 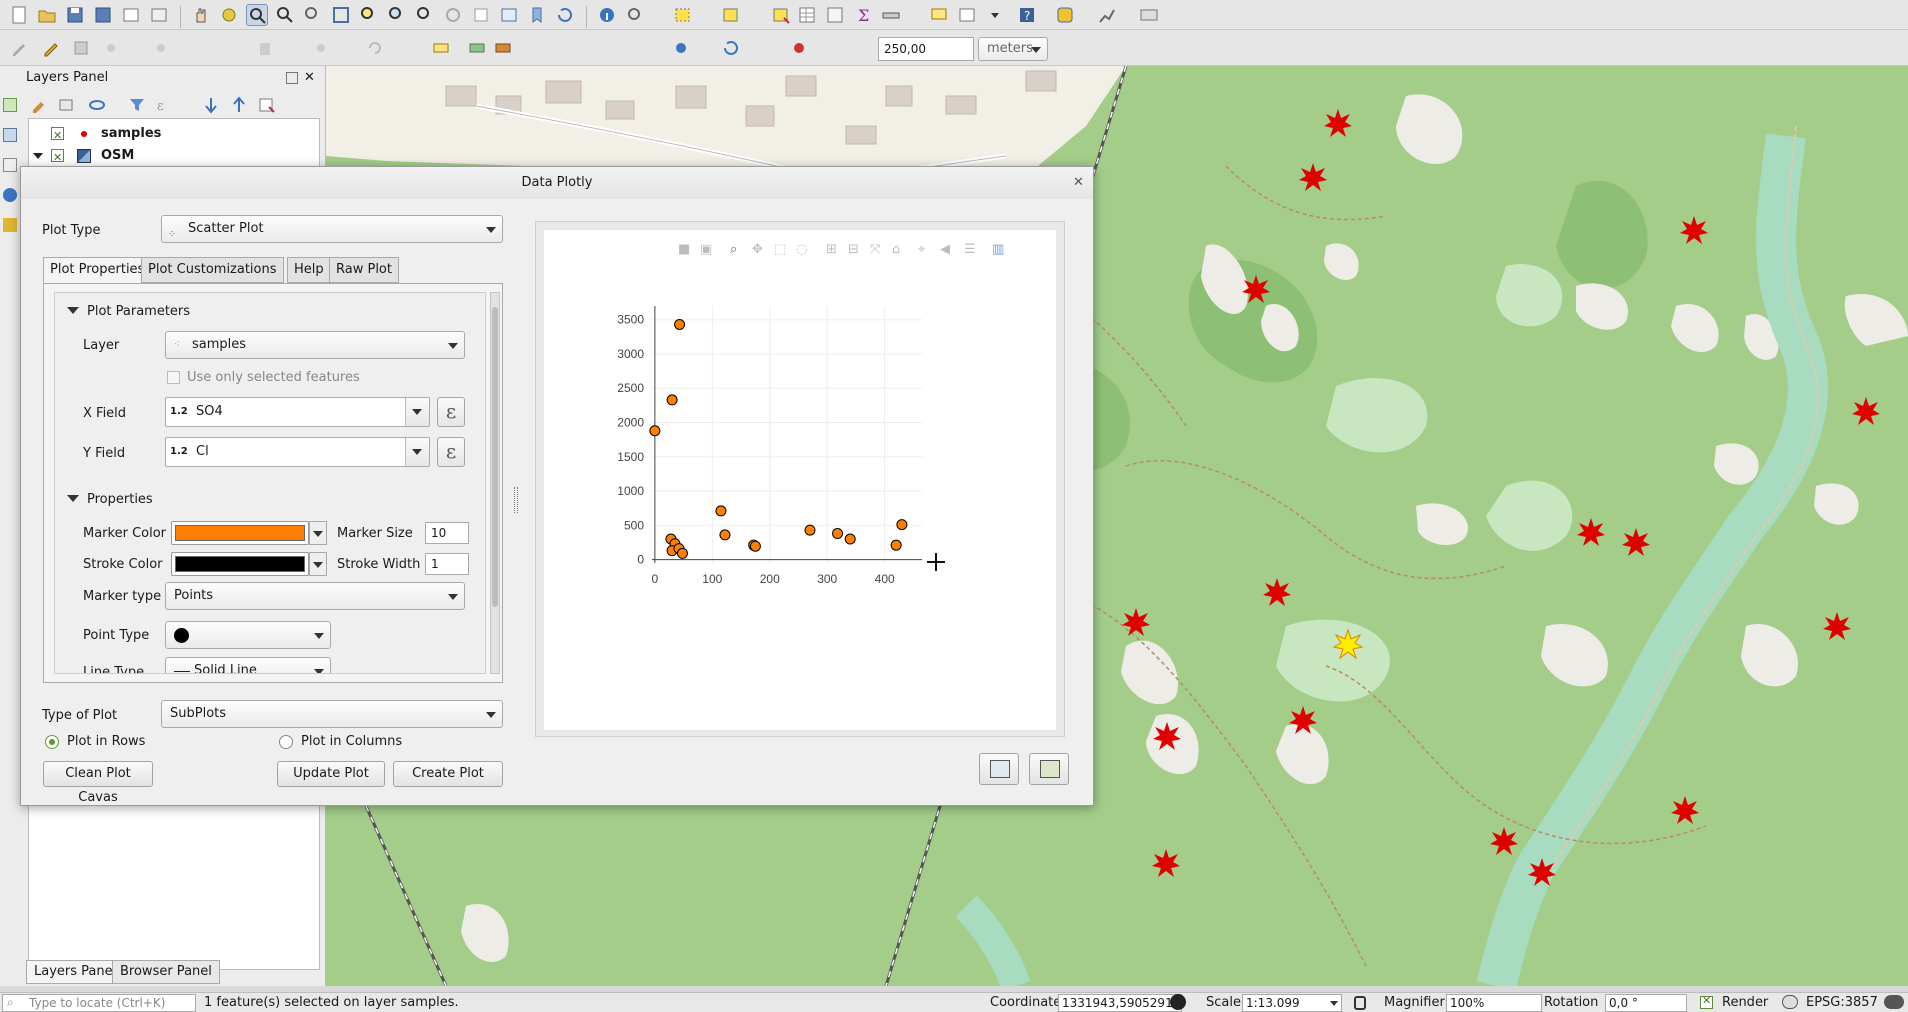 What do you see at coordinates (239, 105) in the screenshot?
I see `collapse-all-icon` at bounding box center [239, 105].